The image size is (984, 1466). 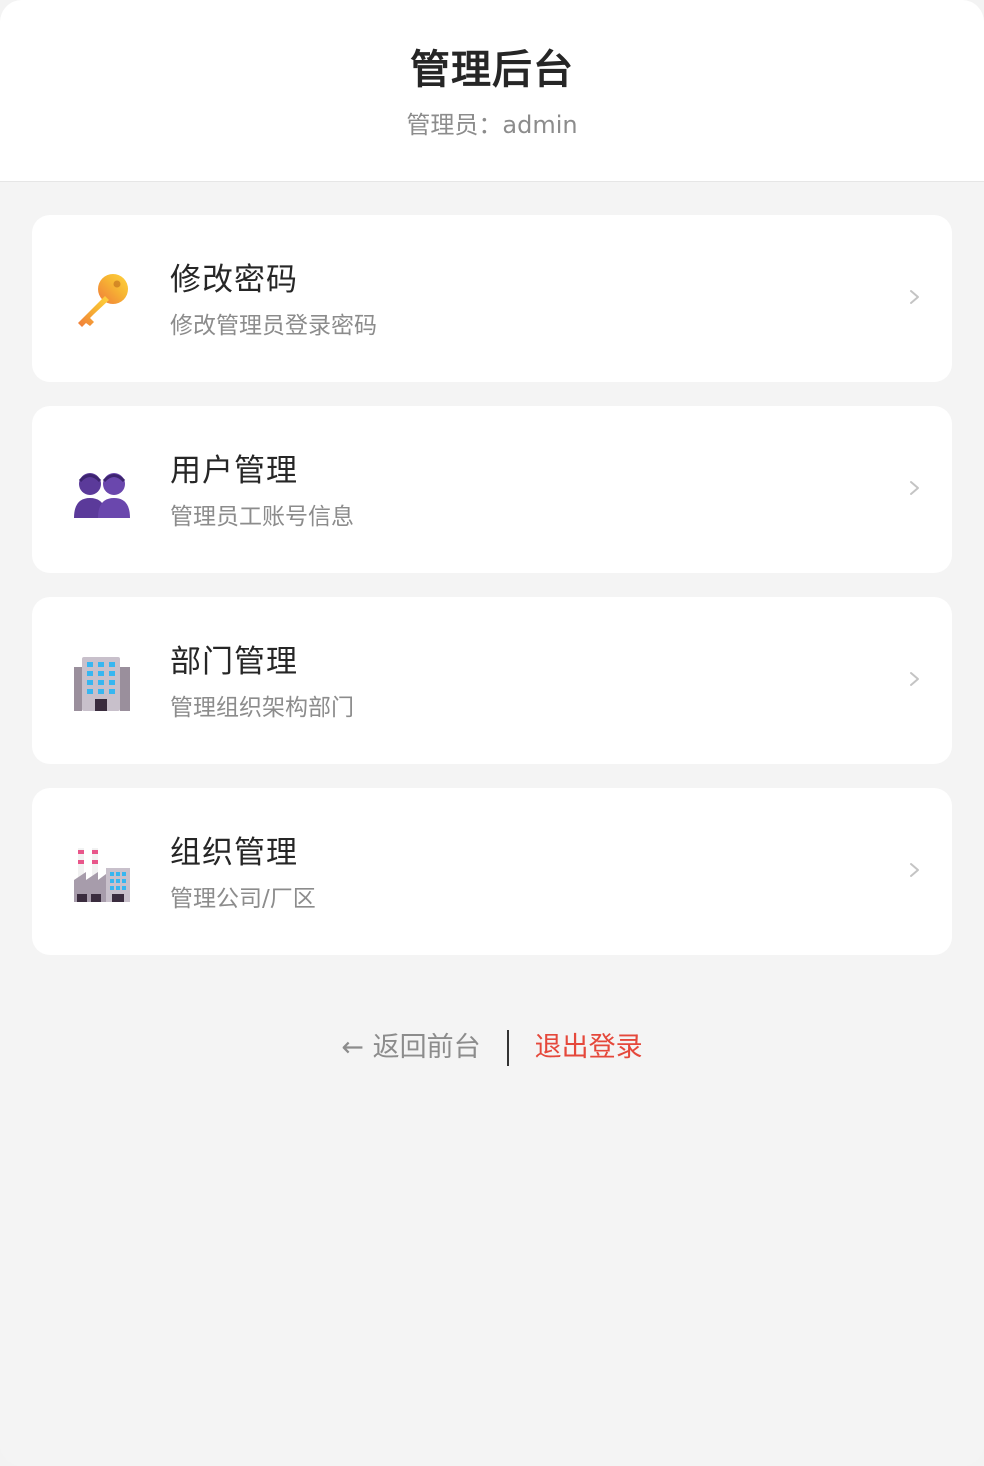 I want to click on menu-card-title: 修改密码, so click(x=234, y=280).